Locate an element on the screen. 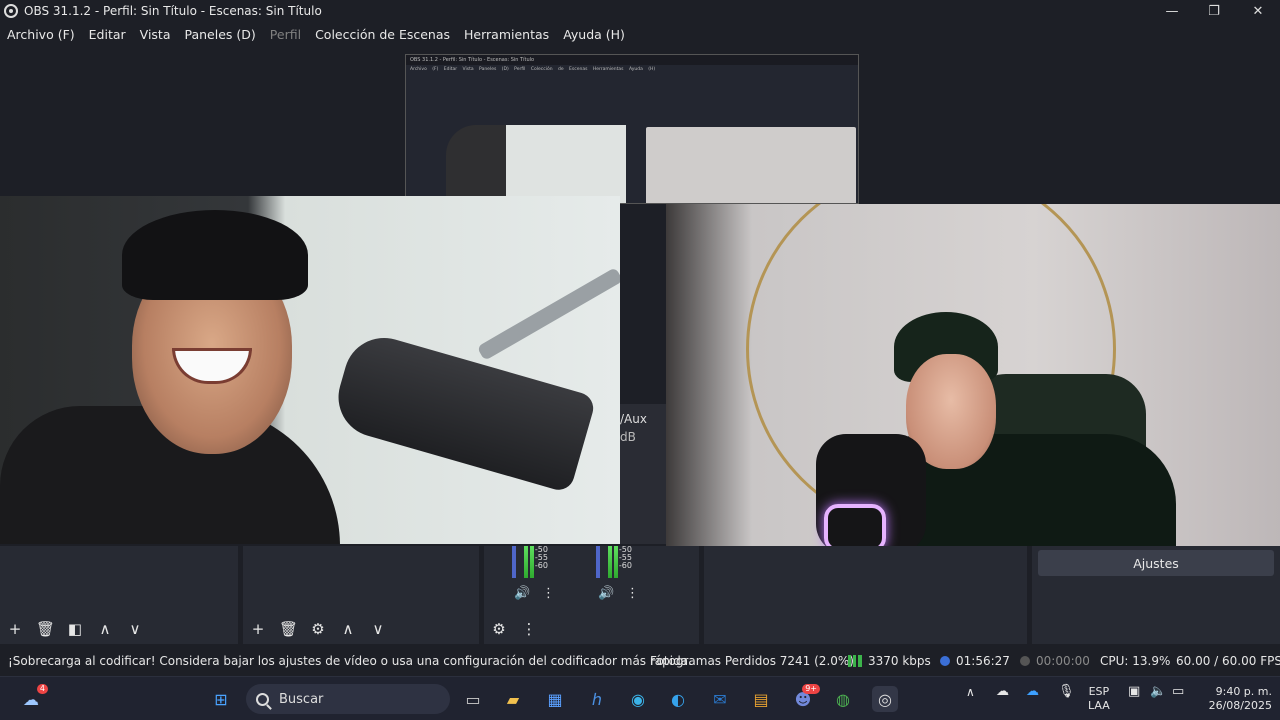 This screenshot has height=720, width=1280. menu-perfil: Perfil is located at coordinates (285, 34).